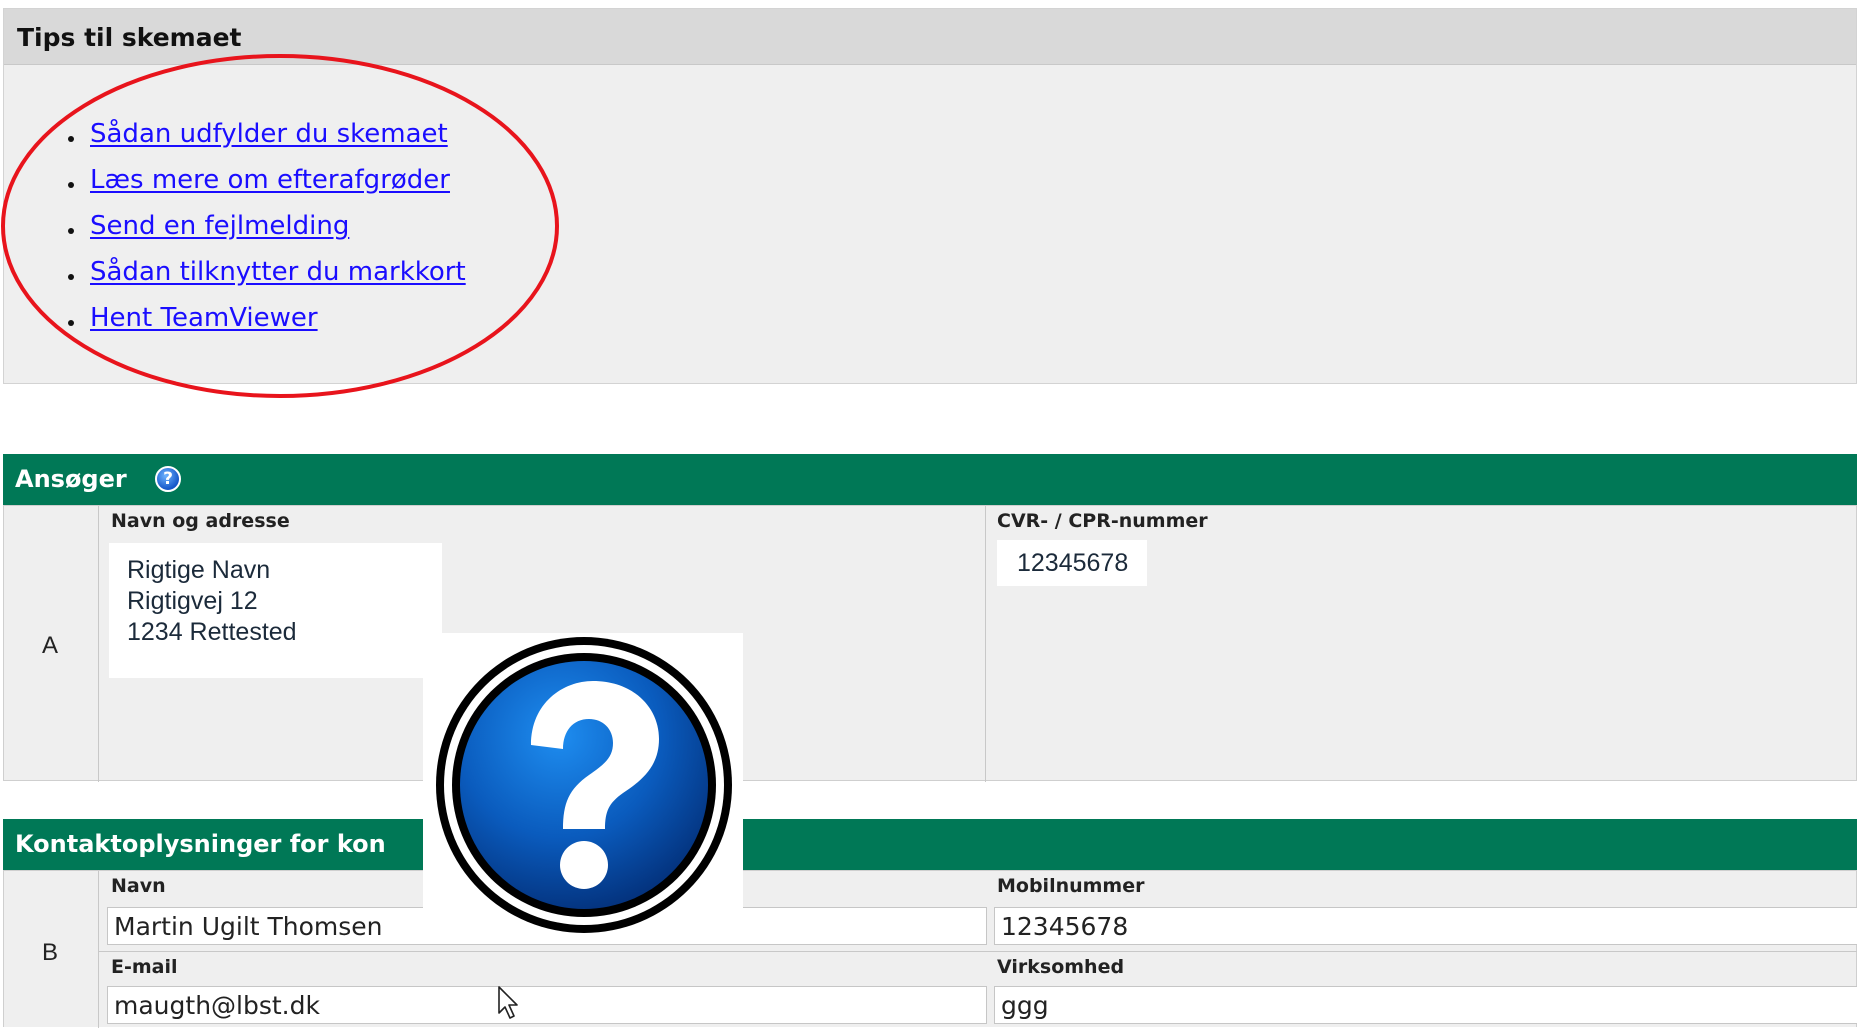  What do you see at coordinates (270, 180) in the screenshot?
I see `link-catch-crops: Læs mere om efterafgrøder` at bounding box center [270, 180].